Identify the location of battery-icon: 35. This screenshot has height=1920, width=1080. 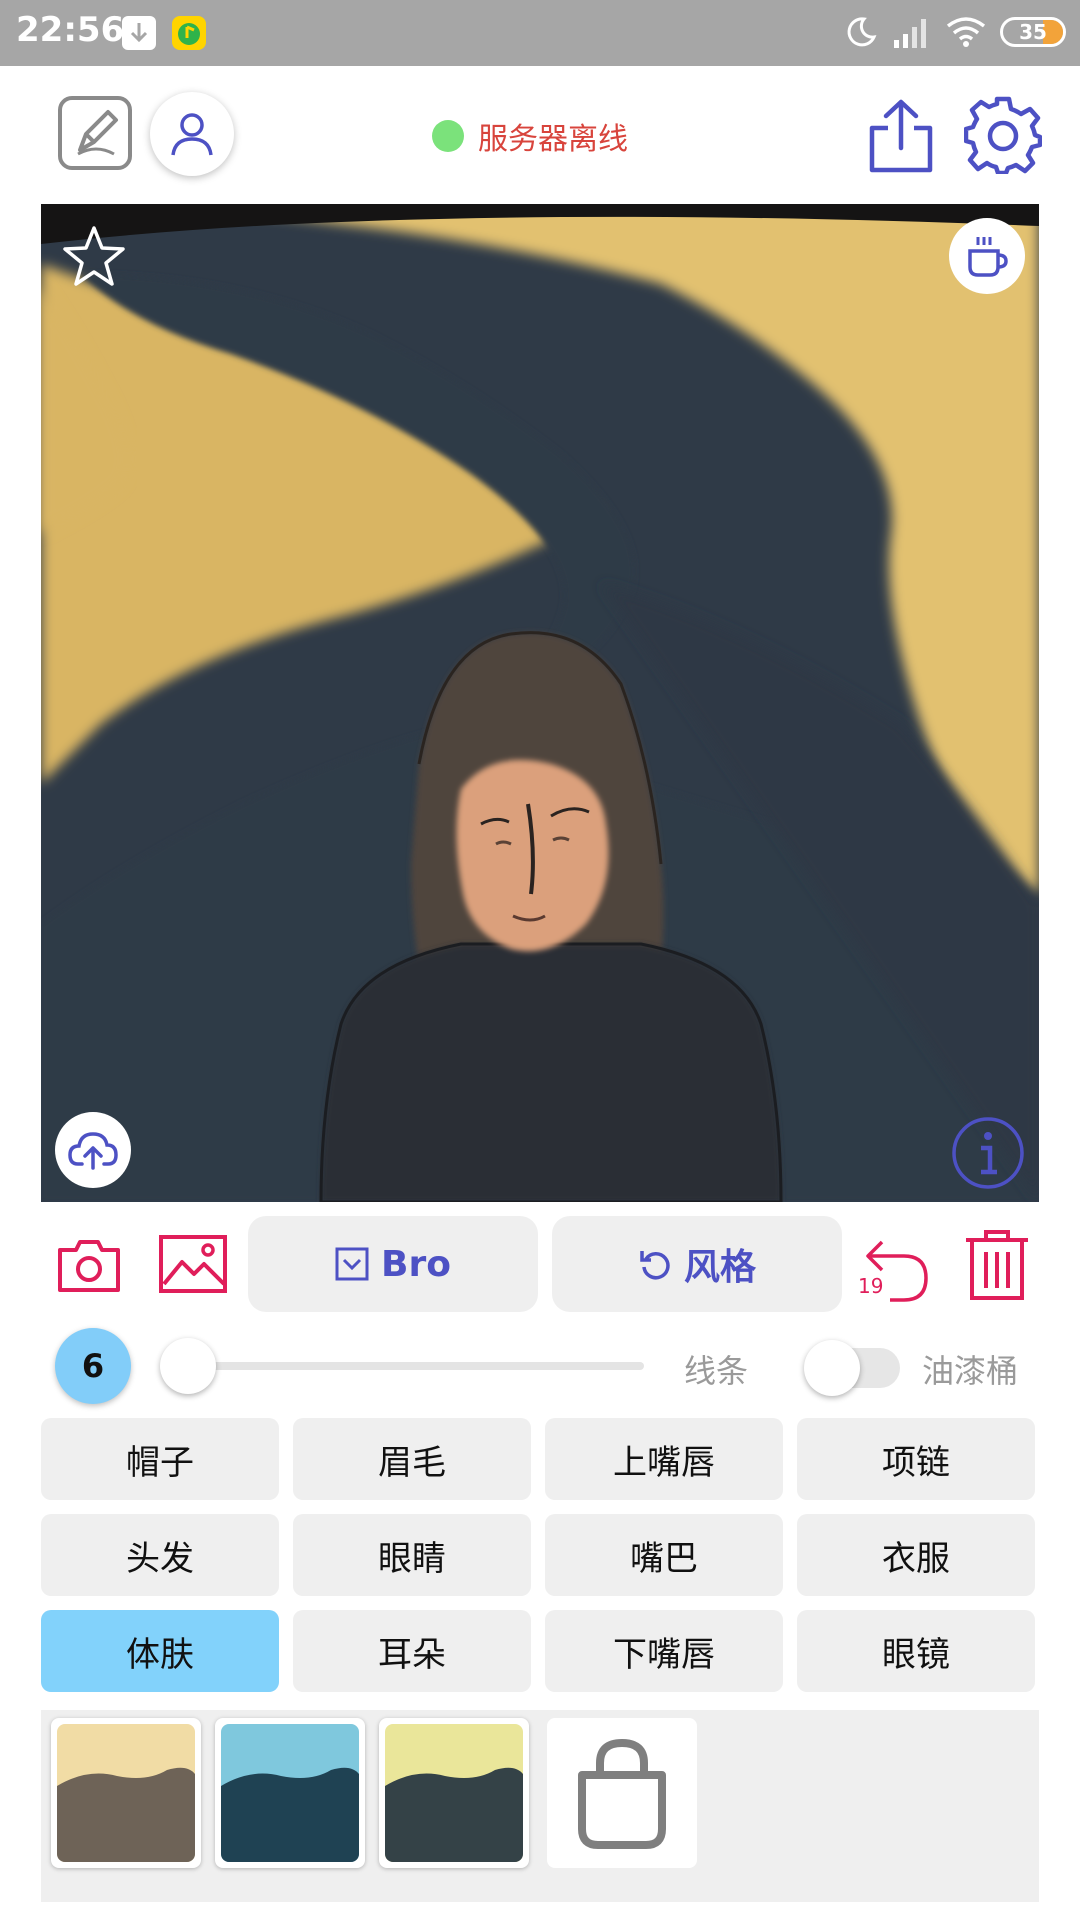
(1033, 32).